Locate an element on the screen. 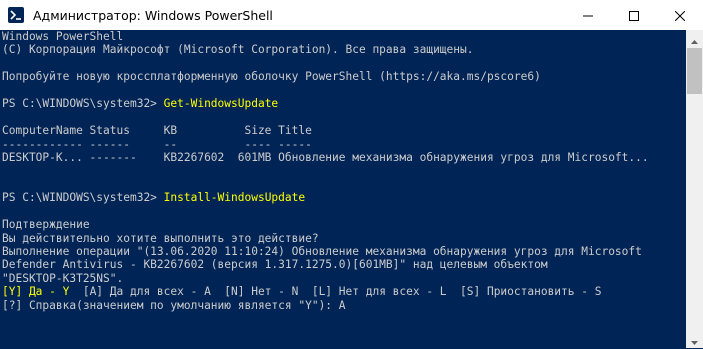 This screenshot has height=349, width=703. close-icon is located at coordinates (680, 15).